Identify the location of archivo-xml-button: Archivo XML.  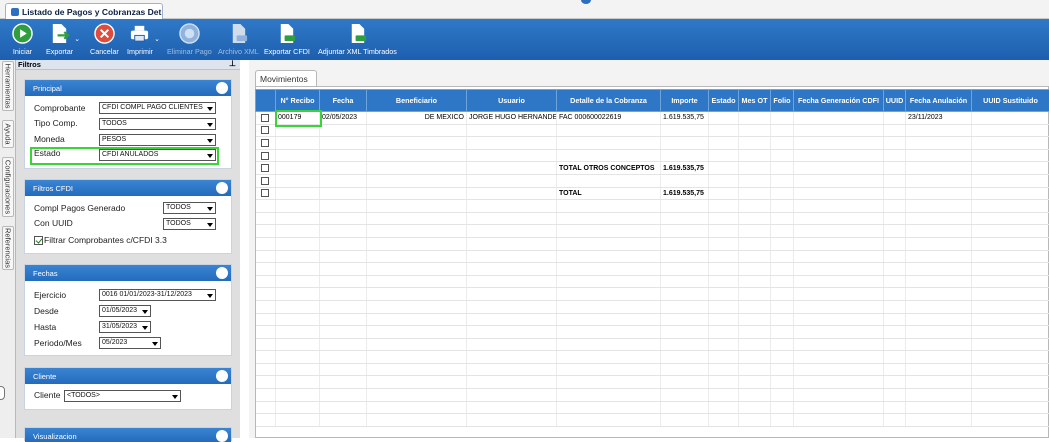
(238, 39).